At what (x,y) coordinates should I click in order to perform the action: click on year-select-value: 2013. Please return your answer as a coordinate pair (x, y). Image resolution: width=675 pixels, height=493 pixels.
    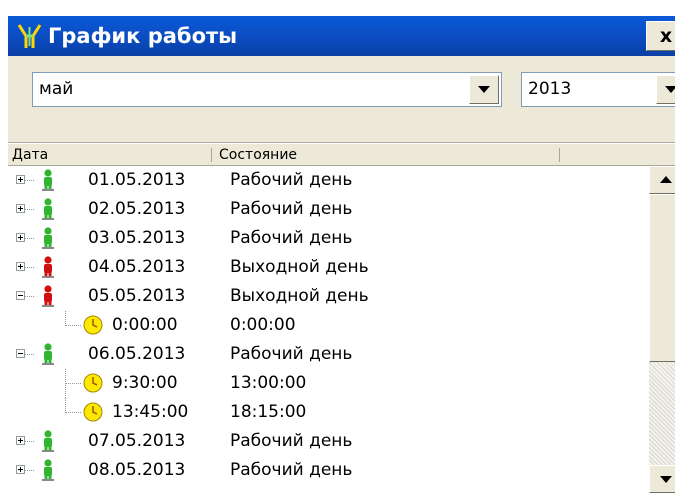
    Looking at the image, I should click on (550, 89).